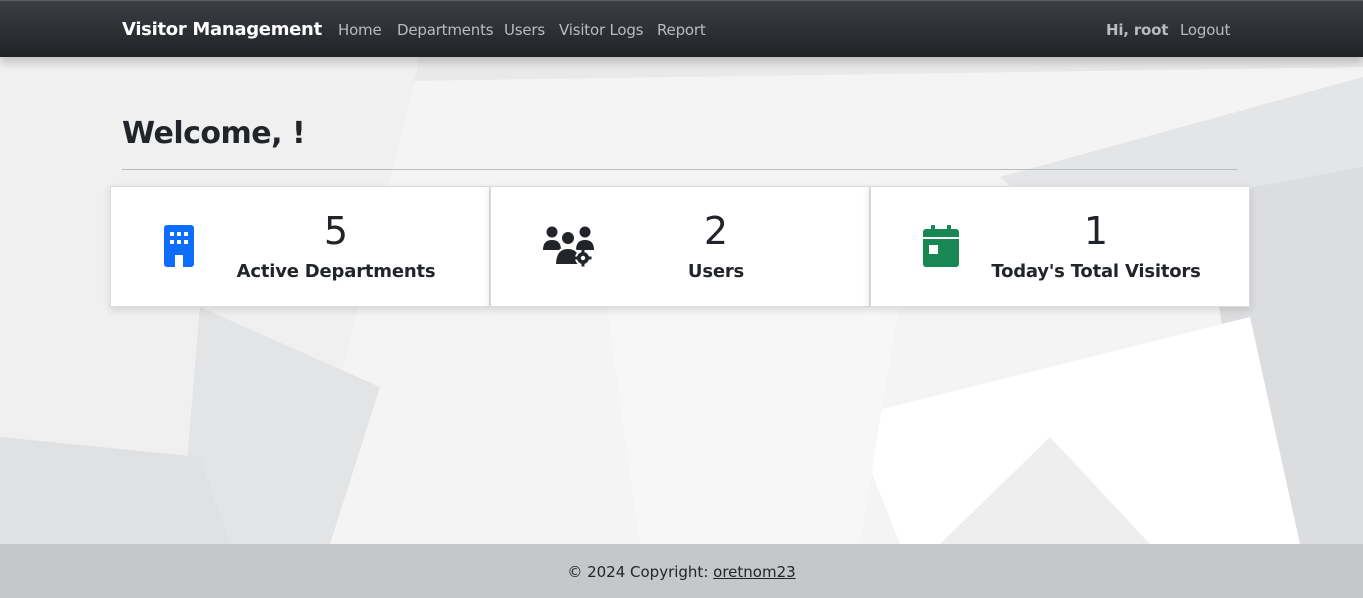 This screenshot has width=1363, height=598. Describe the element at coordinates (360, 30) in the screenshot. I see `nav-home: Home` at that location.